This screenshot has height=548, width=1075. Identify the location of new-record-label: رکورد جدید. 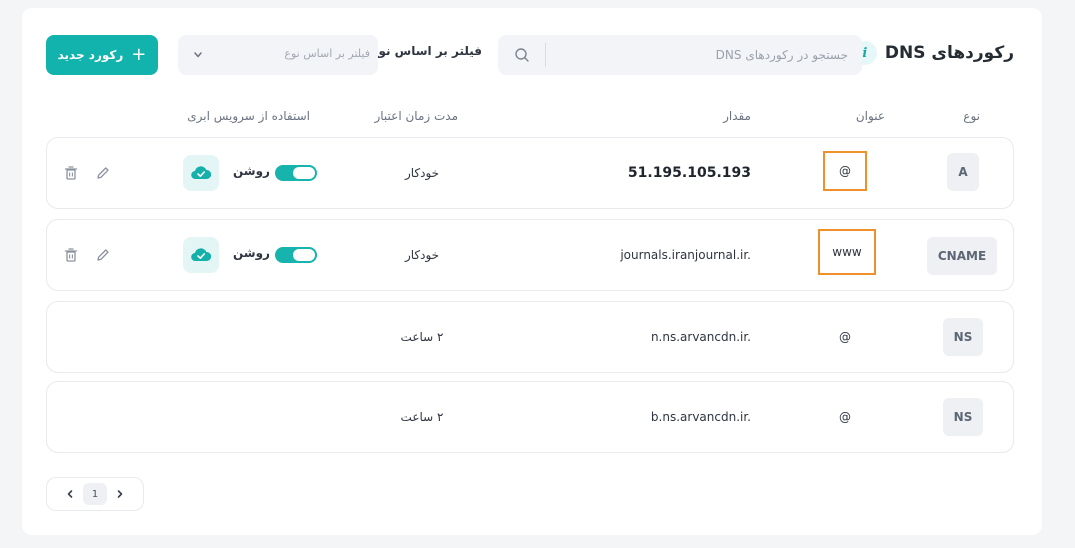
(90, 55).